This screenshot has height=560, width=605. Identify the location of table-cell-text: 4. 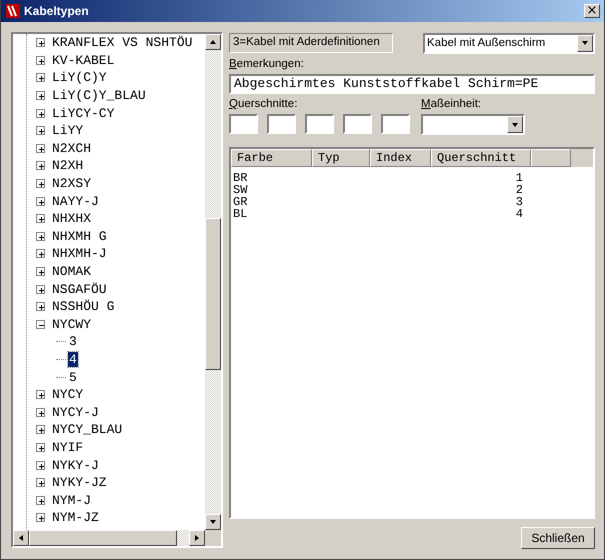
(519, 214).